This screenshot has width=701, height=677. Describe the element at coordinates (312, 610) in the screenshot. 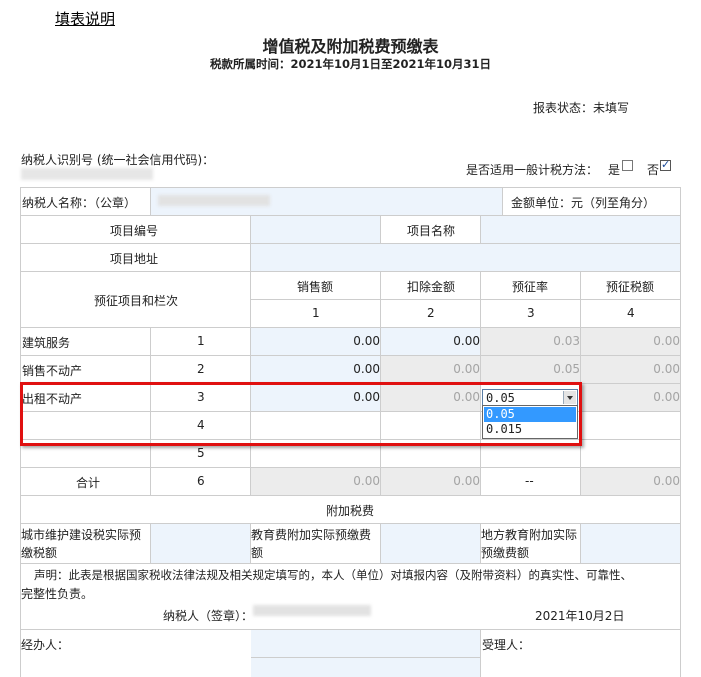

I see `signature-redacted` at that location.